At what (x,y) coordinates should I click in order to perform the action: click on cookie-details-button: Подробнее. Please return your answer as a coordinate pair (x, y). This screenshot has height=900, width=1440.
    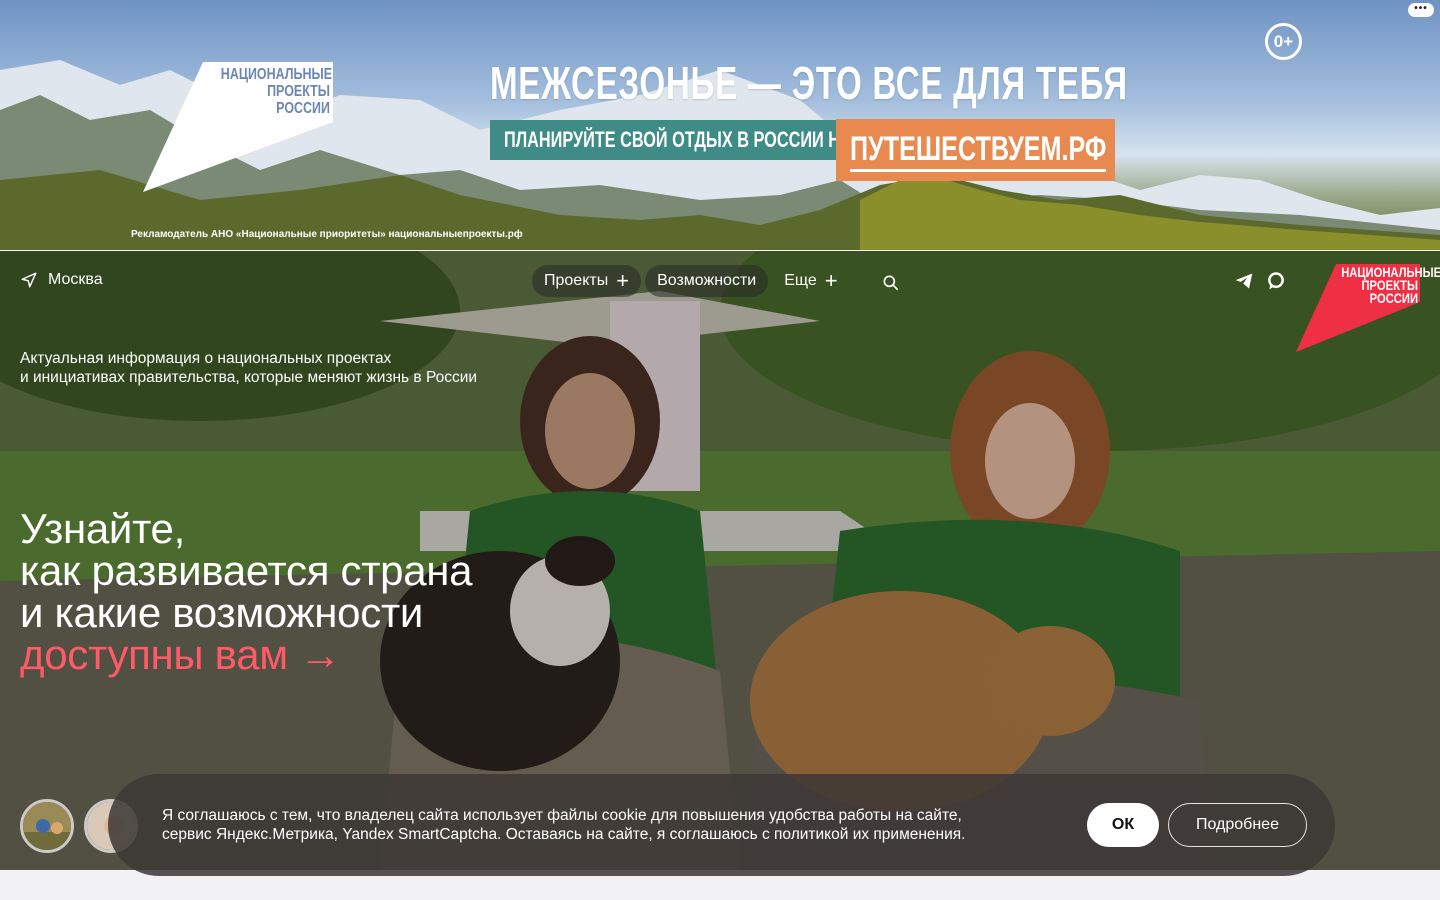
    Looking at the image, I should click on (1237, 825).